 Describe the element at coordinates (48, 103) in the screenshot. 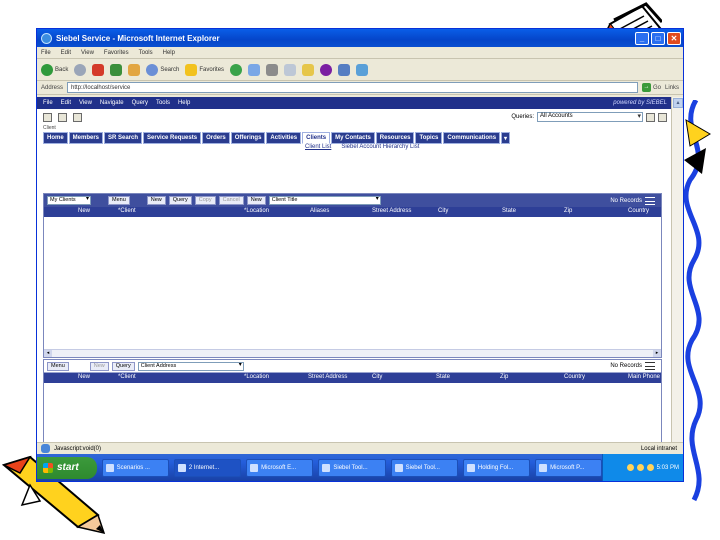

I see `siebel-menu-file: File` at that location.